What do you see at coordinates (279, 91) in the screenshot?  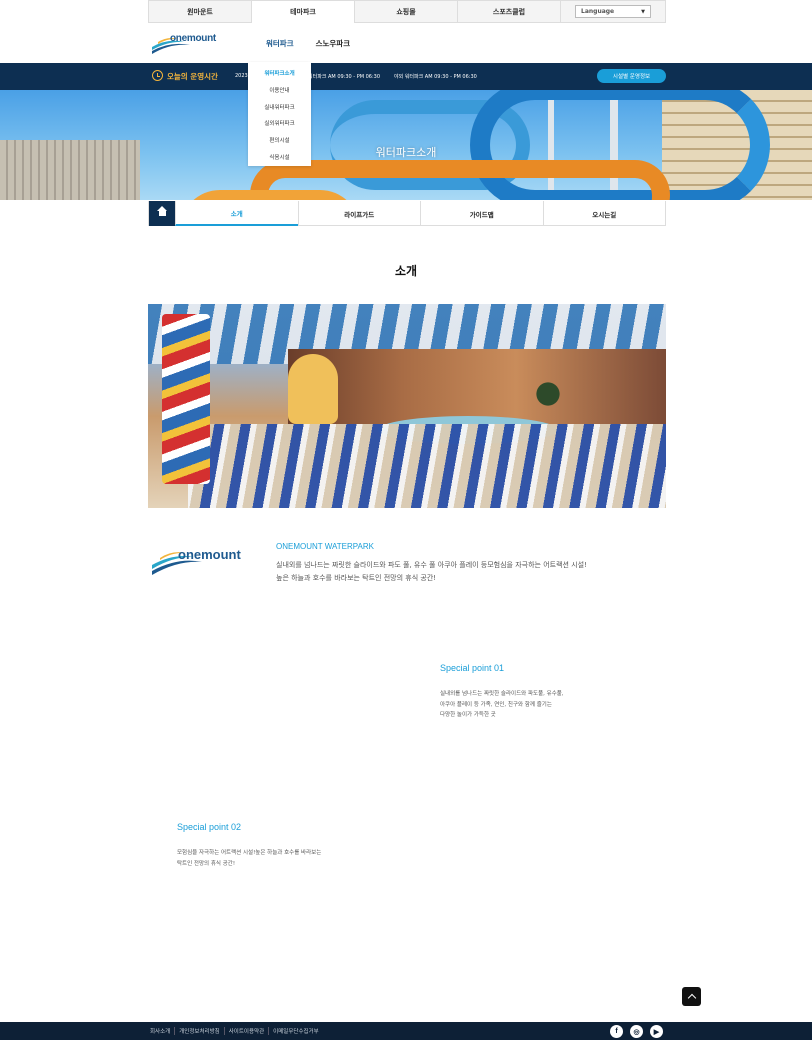 I see `dropdown-item-usage: 이용안내` at bounding box center [279, 91].